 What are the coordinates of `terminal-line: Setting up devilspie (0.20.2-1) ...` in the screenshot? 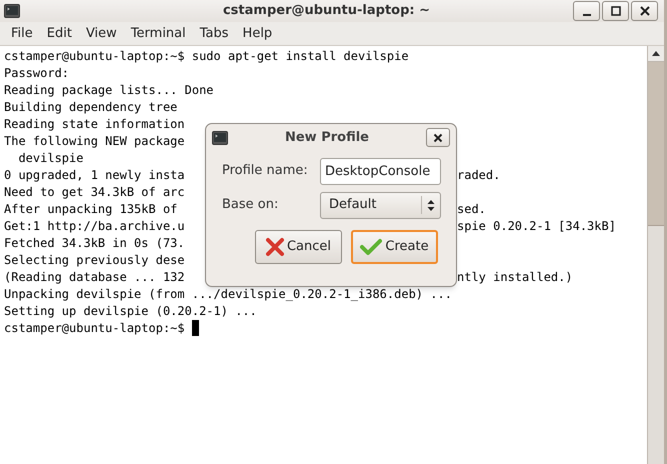 It's located at (130, 311).